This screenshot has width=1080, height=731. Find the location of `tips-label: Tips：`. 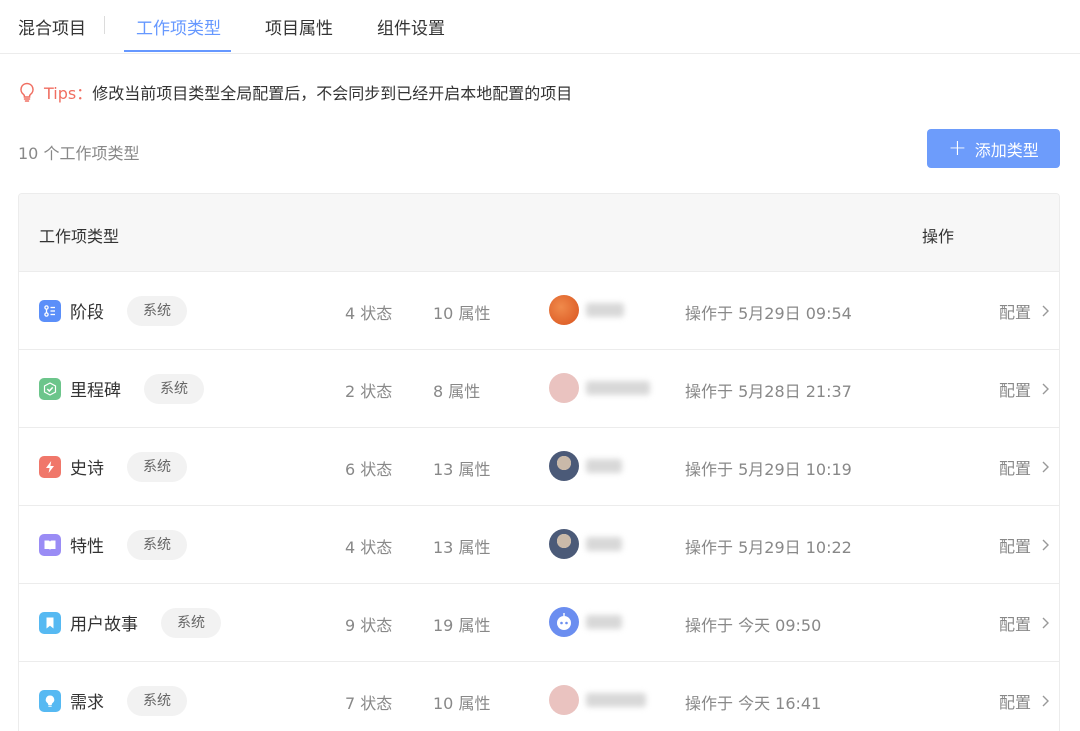

tips-label: Tips： is located at coordinates (68, 93).